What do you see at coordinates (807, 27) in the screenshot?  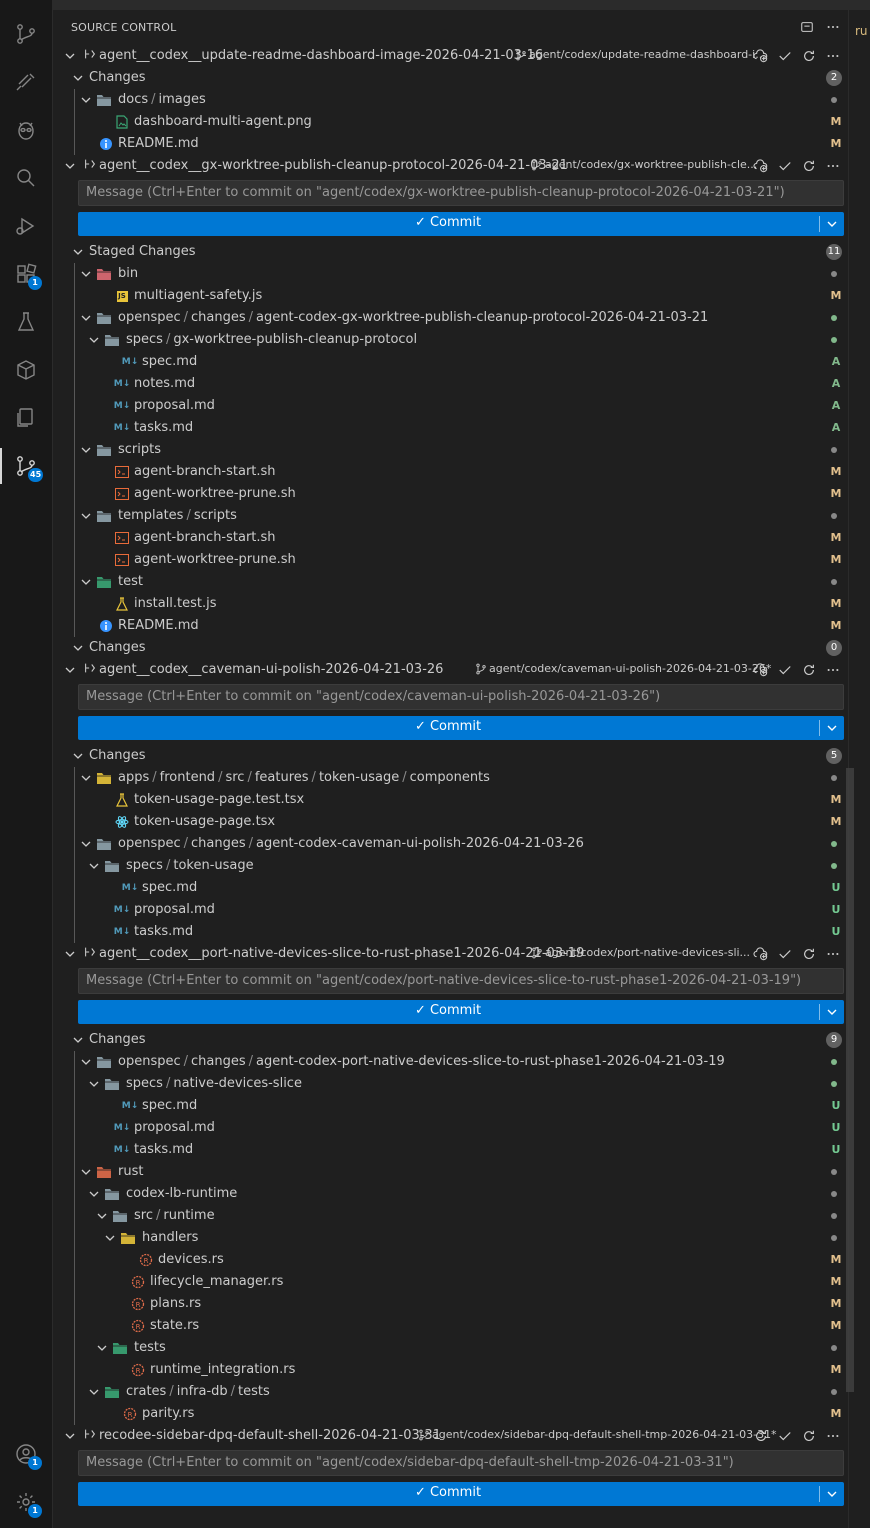 I see `view-as-tree-icon` at bounding box center [807, 27].